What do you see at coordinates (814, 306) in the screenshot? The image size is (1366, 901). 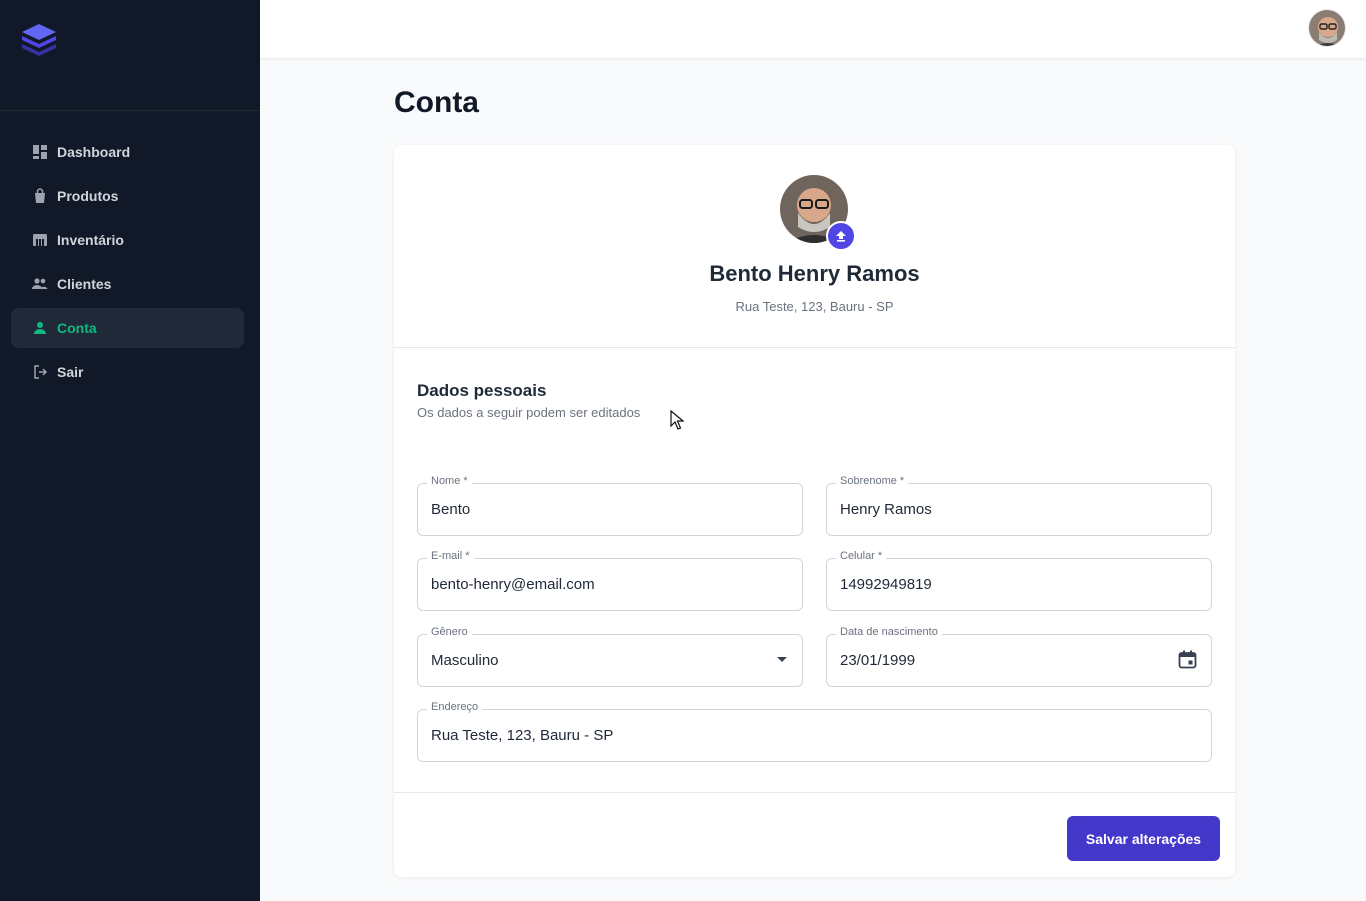 I see `profile-address: Rua Teste, 123, Bauru - SP` at bounding box center [814, 306].